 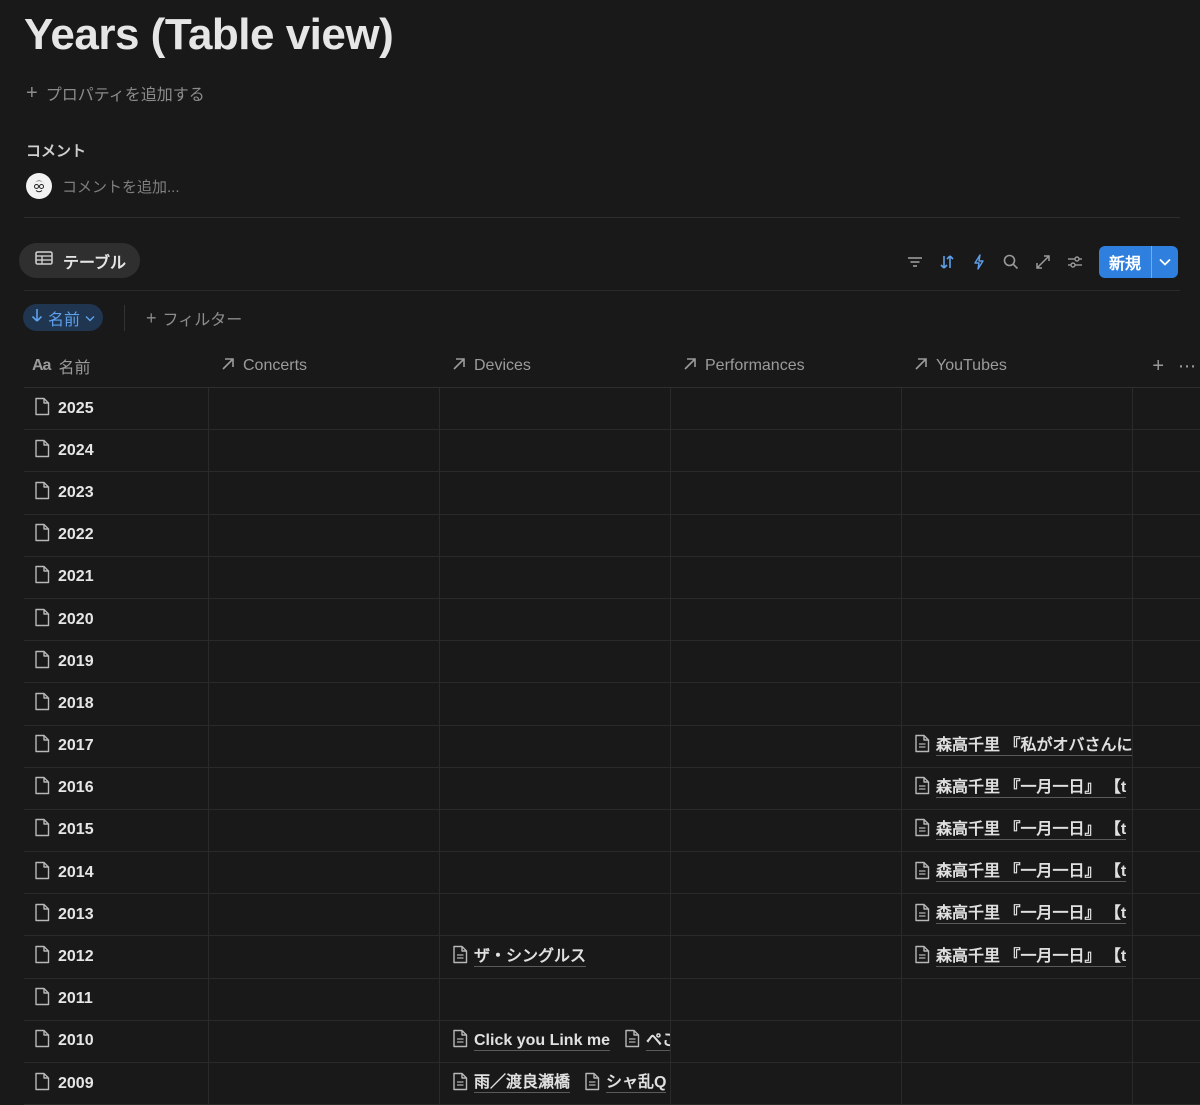 What do you see at coordinates (1017, 366) in the screenshot?
I see `column-header-youtubes: YouTubes` at bounding box center [1017, 366].